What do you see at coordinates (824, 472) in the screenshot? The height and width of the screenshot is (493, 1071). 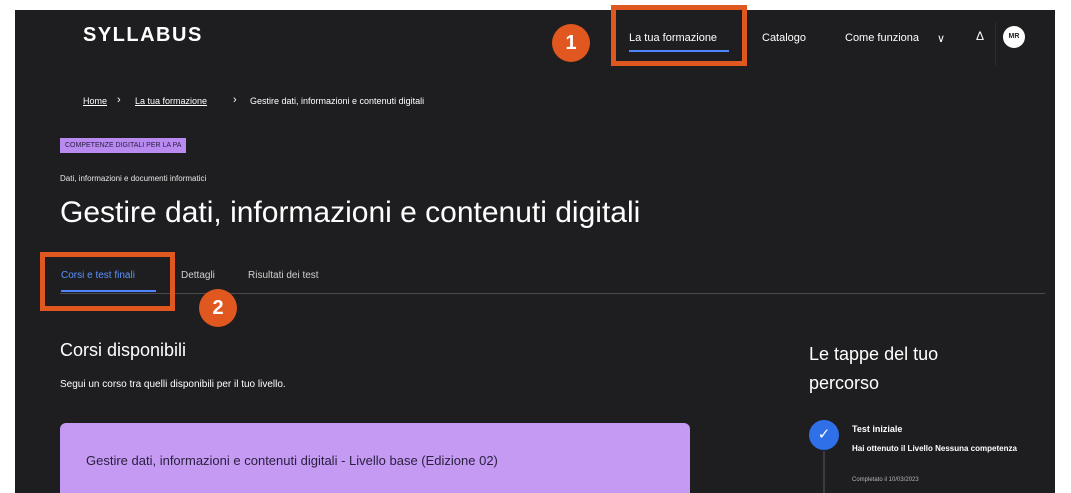 I see `timeline-connector` at bounding box center [824, 472].